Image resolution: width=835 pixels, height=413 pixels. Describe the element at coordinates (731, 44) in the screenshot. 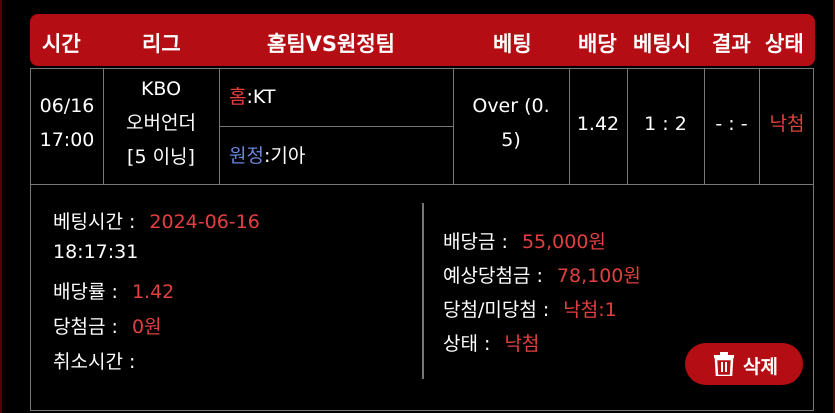

I see `header-result: 결과` at that location.